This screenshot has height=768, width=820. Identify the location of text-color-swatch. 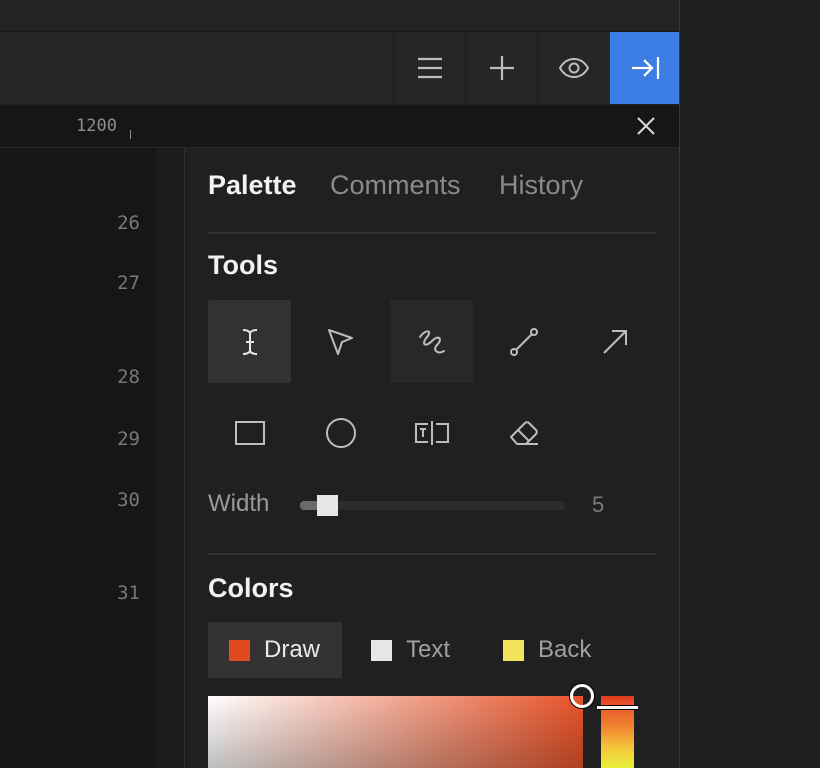
(381, 650).